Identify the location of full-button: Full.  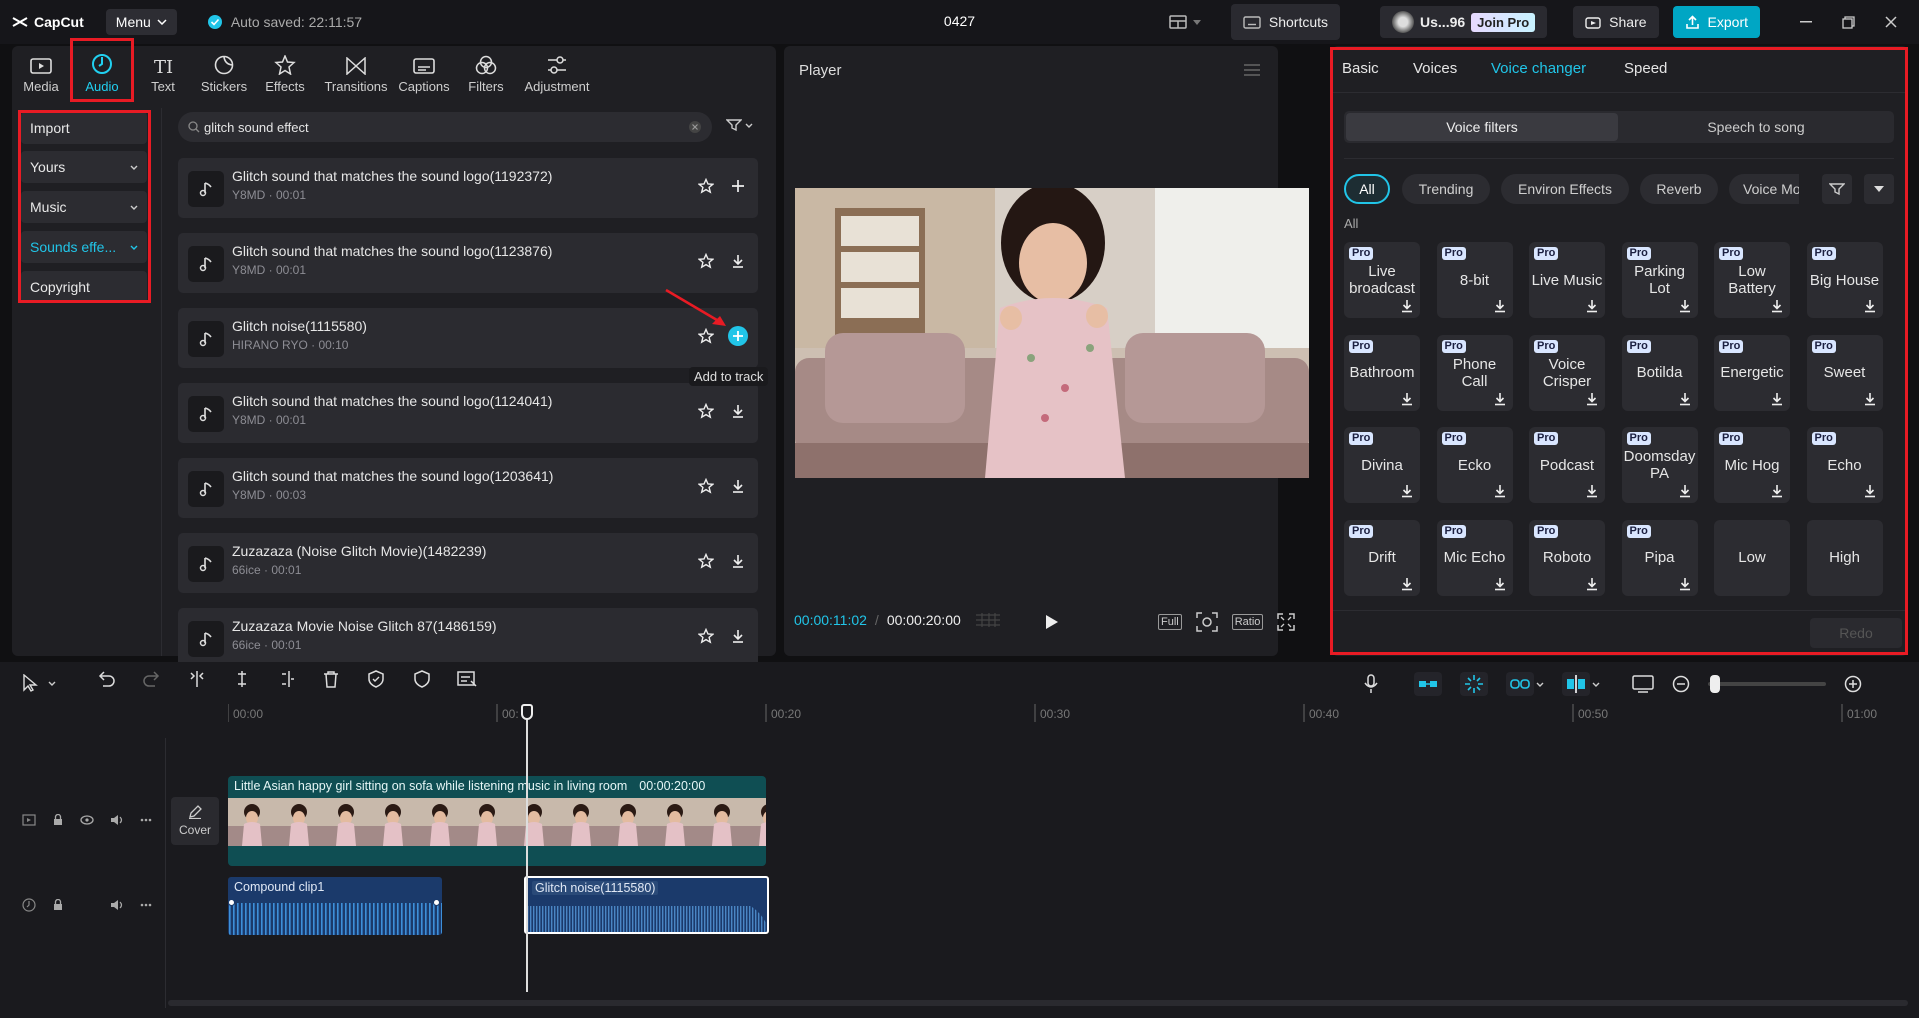
(1170, 622).